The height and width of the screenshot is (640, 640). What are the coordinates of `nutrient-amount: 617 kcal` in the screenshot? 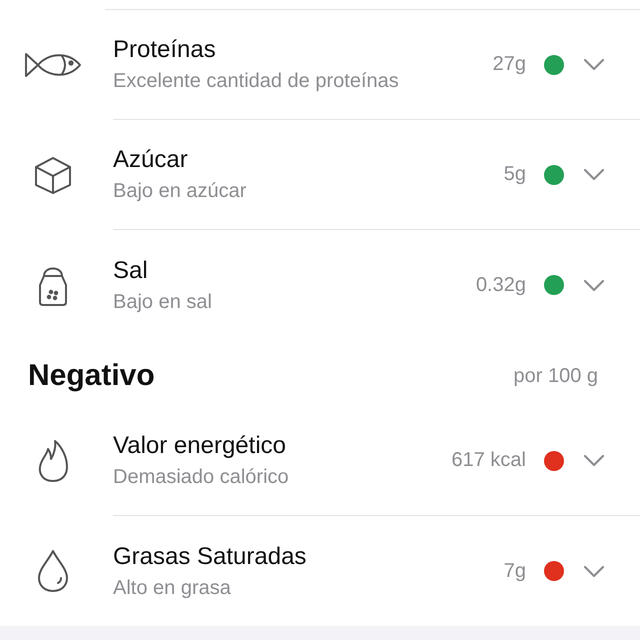 It's located at (489, 460).